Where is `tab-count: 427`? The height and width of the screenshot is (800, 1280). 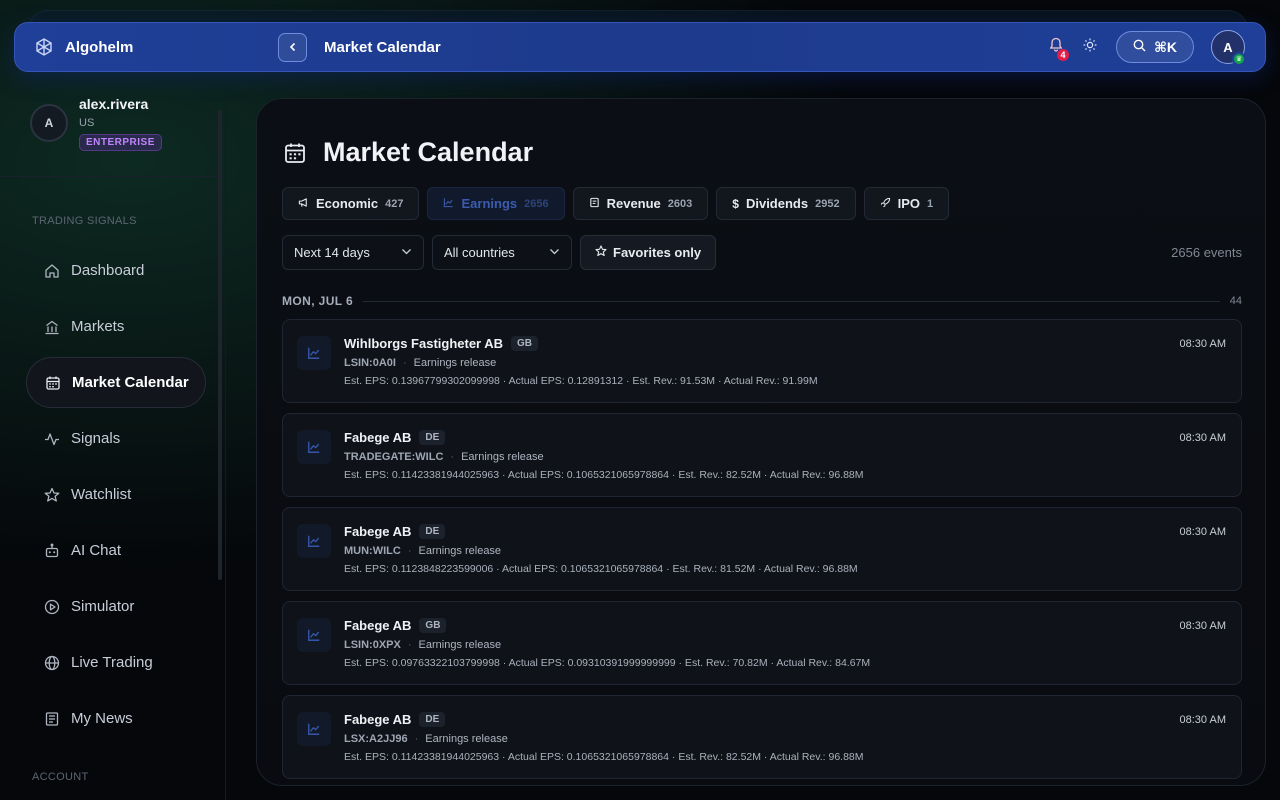
tab-count: 427 is located at coordinates (394, 203).